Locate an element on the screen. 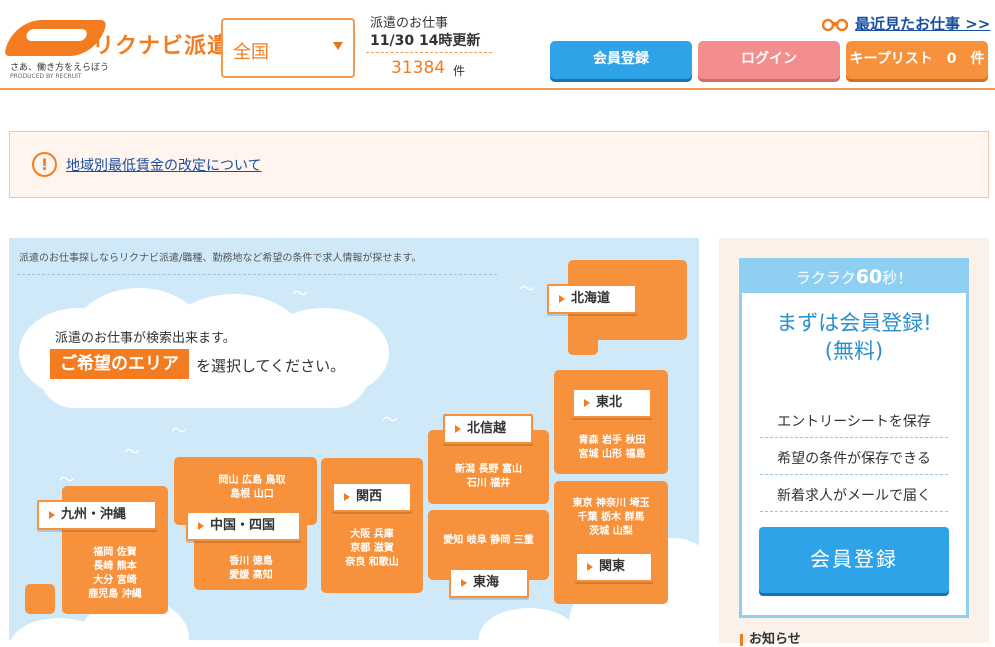 The width and height of the screenshot is (995, 647). pref-link: 広島 is located at coordinates (252, 480).